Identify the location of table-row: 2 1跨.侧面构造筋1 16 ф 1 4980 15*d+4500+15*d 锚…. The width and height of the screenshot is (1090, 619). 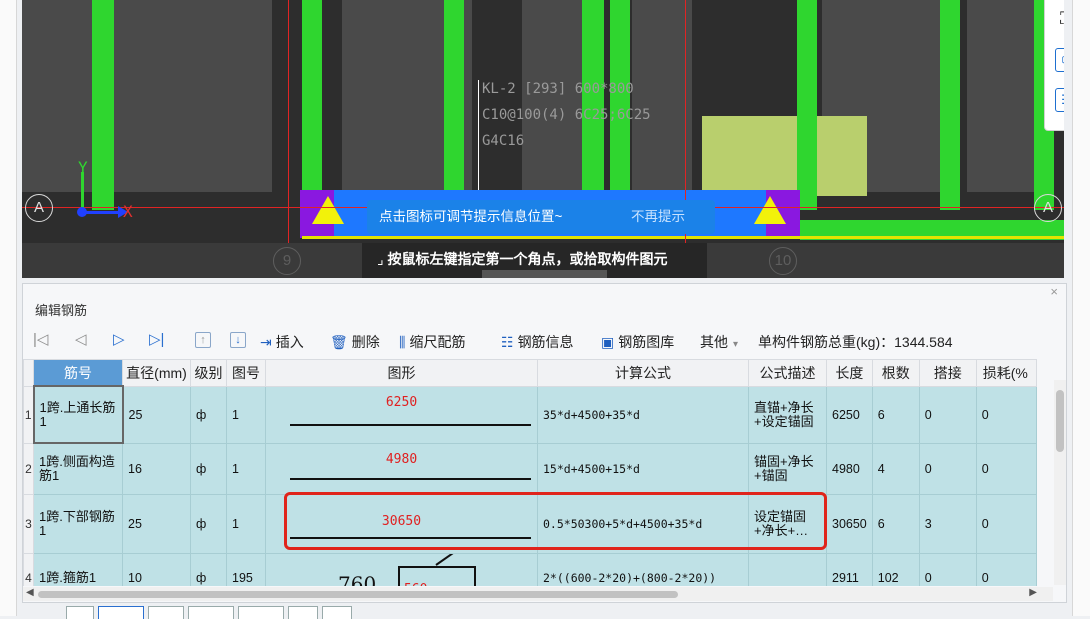
(530, 468).